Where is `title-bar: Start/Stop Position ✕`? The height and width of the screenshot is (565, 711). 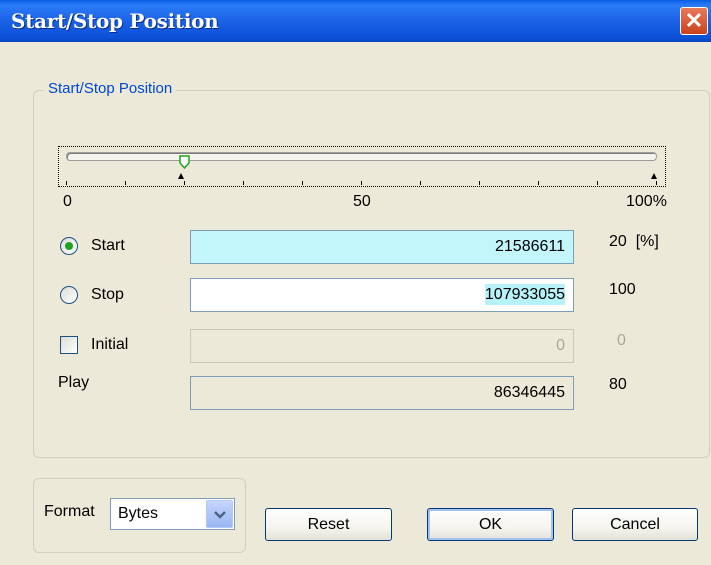 title-bar: Start/Stop Position ✕ is located at coordinates (355, 21).